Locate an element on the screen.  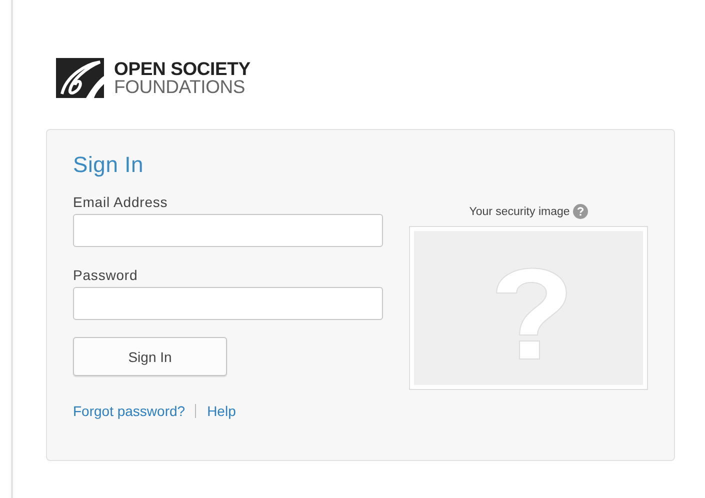
help-icon is located at coordinates (580, 211).